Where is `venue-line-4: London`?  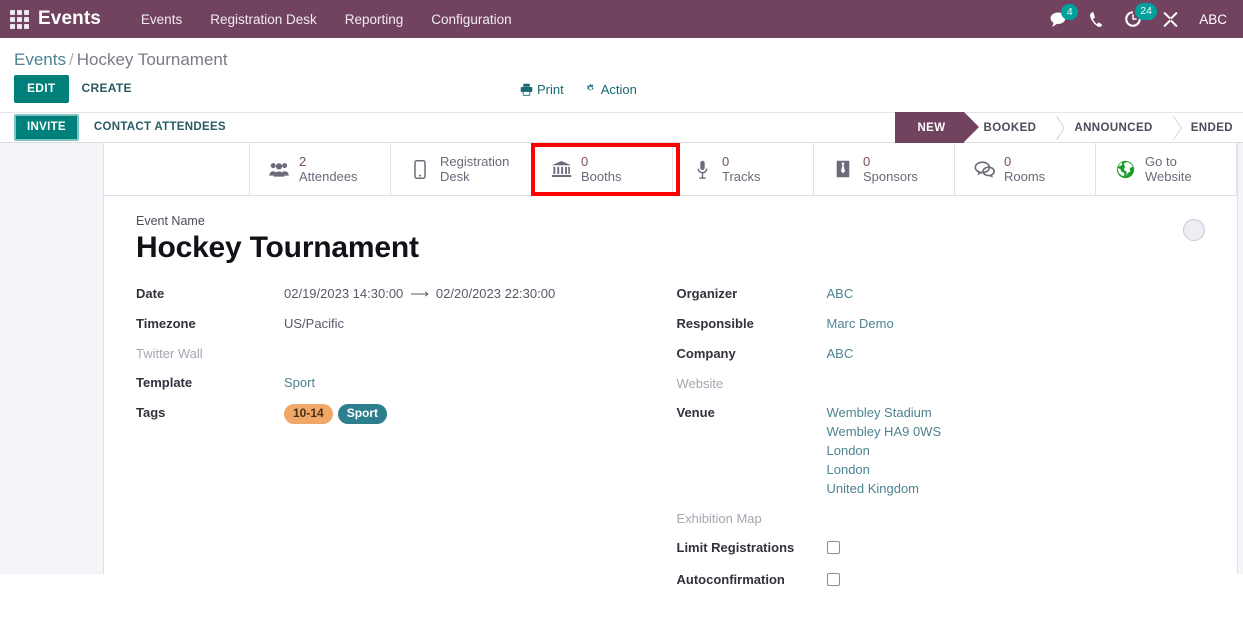
venue-line-4: London is located at coordinates (884, 470).